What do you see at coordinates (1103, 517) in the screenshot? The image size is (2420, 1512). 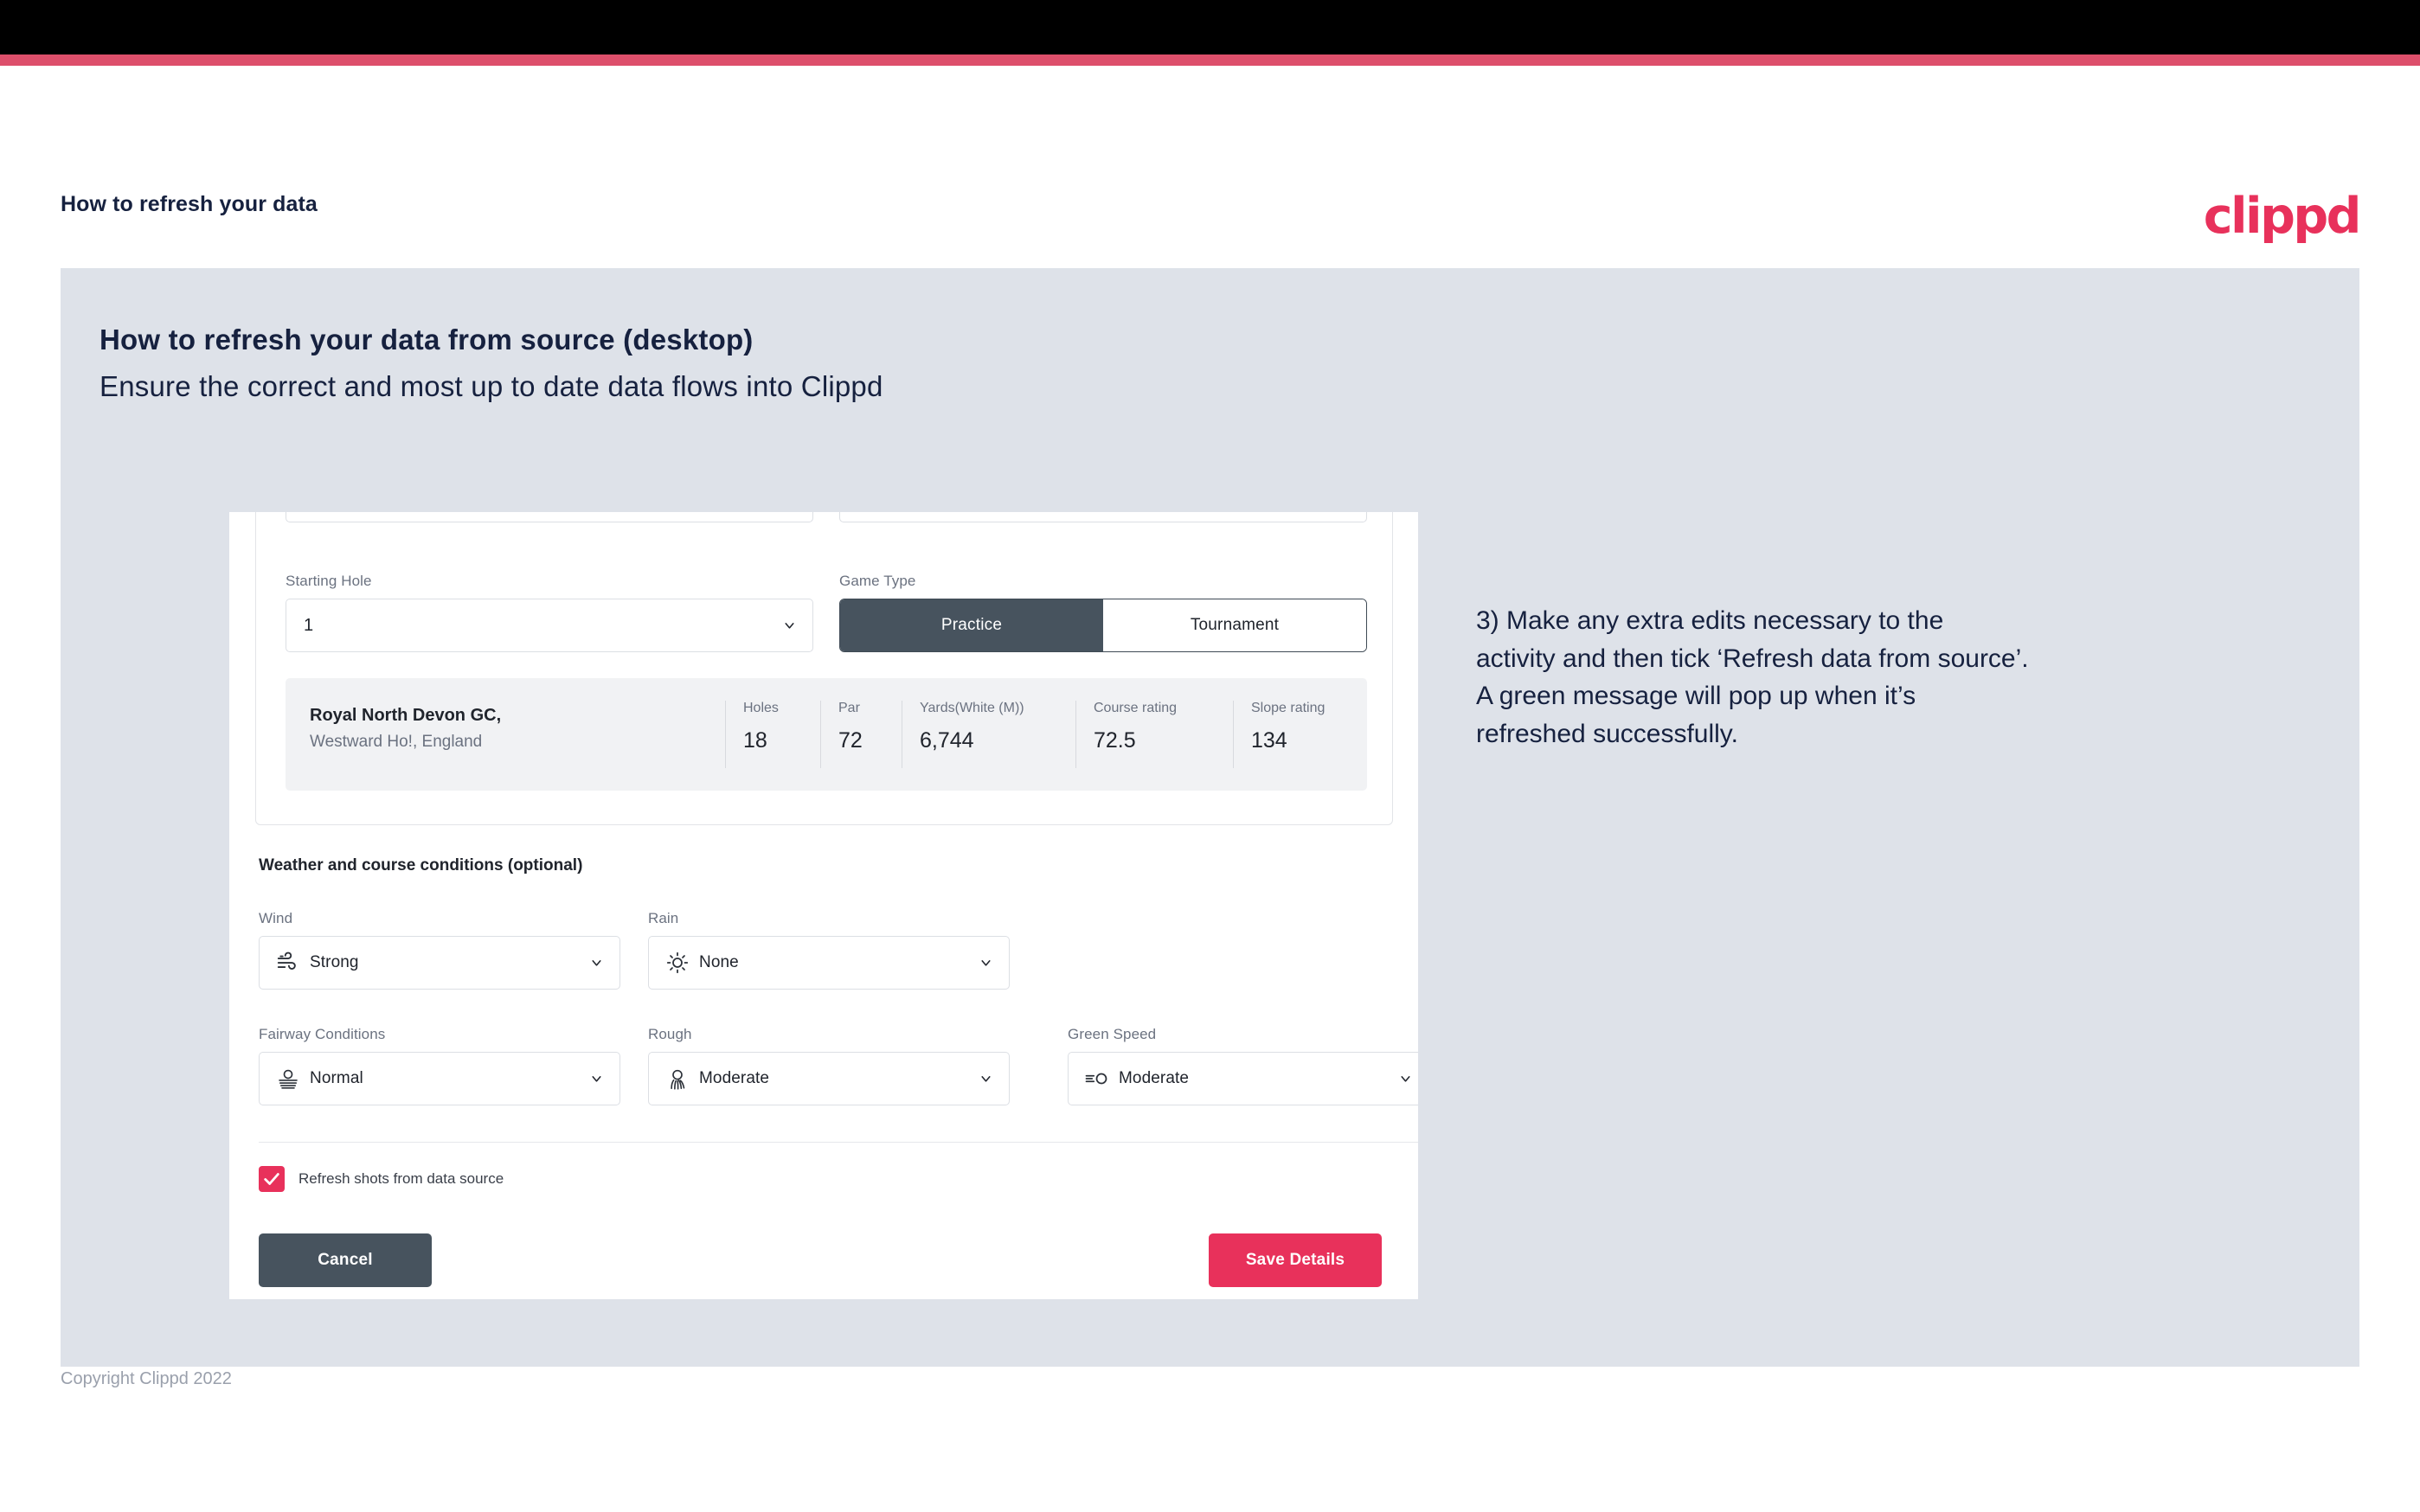 I see `cutoff-input-right` at bounding box center [1103, 517].